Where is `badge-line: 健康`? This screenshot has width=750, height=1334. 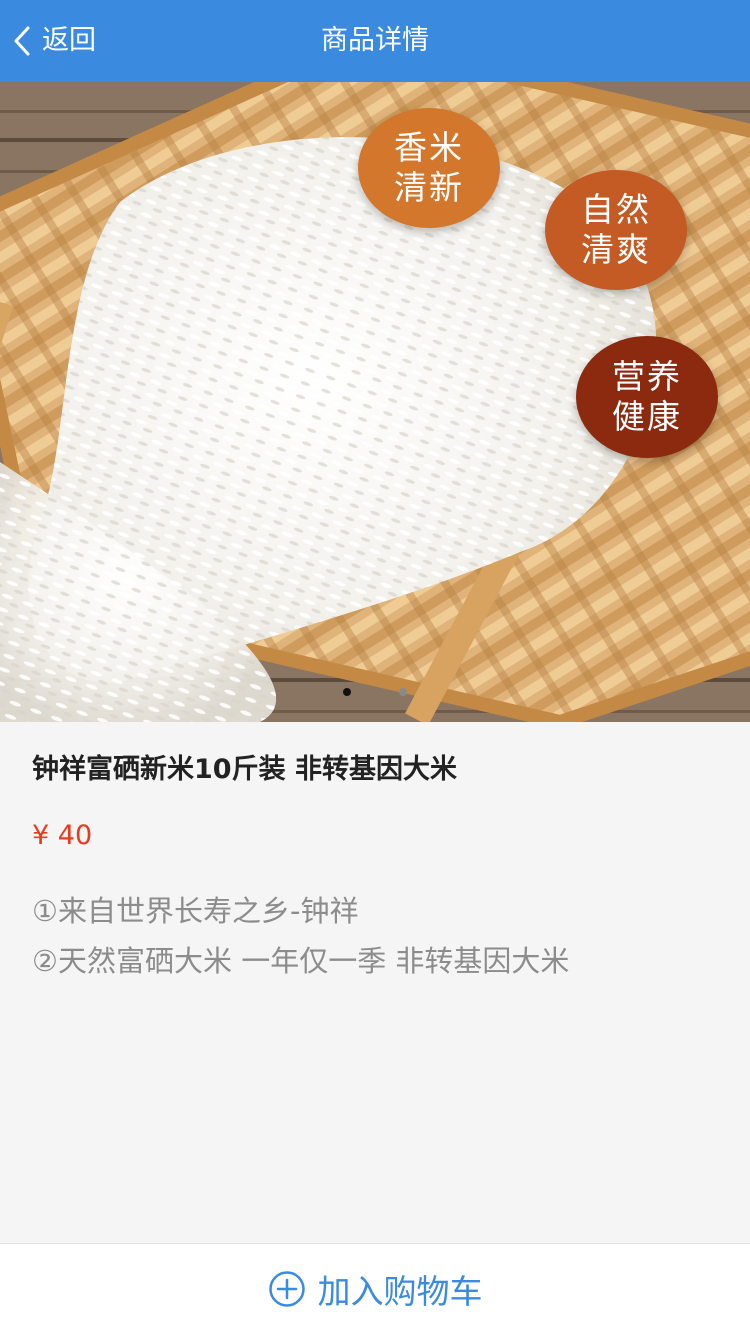 badge-line: 健康 is located at coordinates (647, 416).